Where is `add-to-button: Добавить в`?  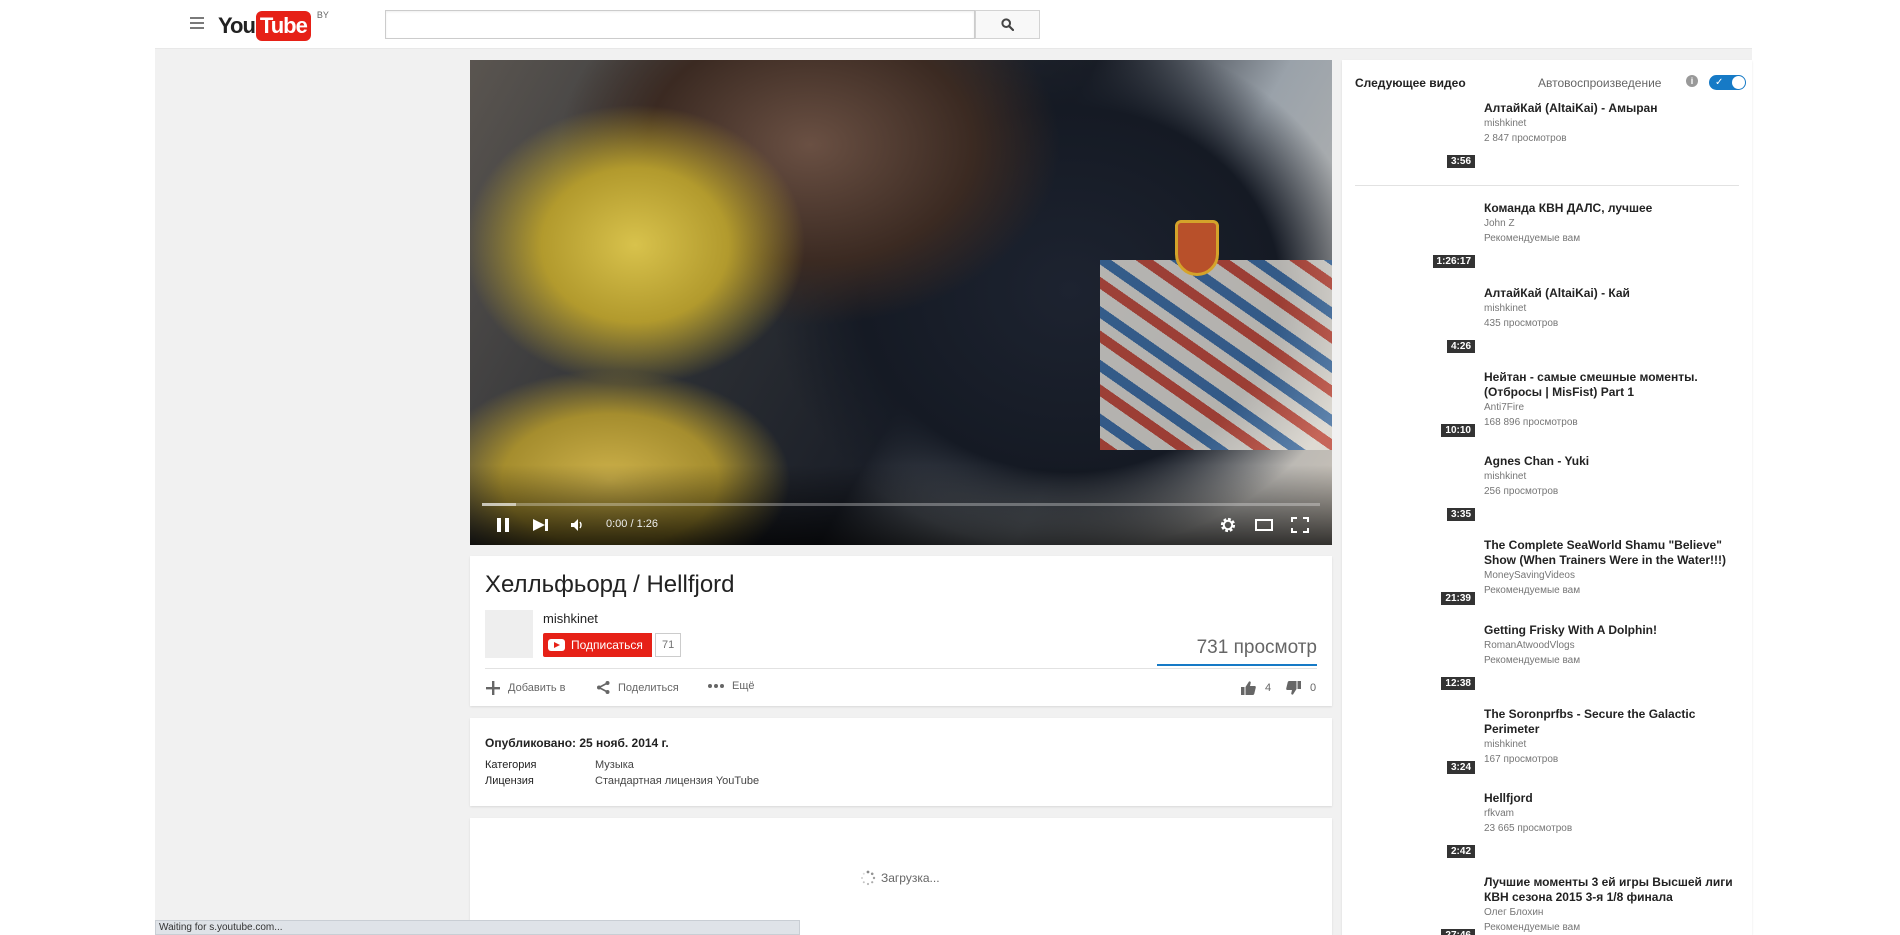
add-to-button: Добавить в is located at coordinates (525, 688).